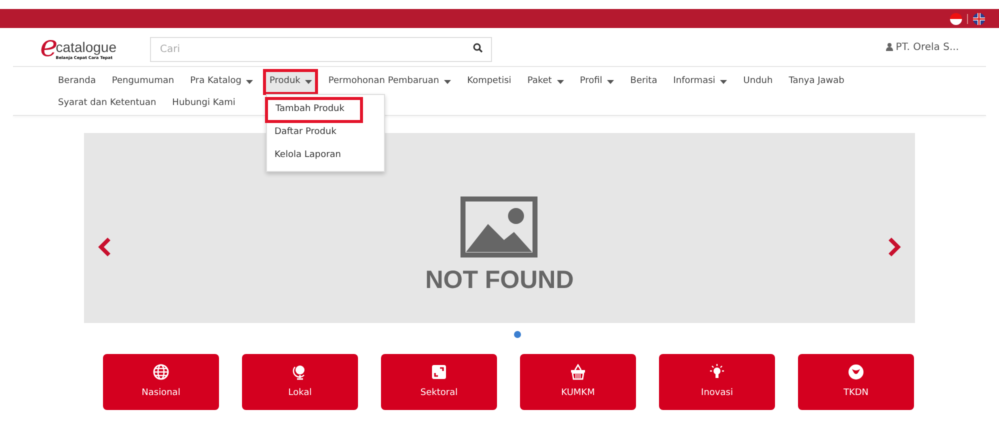 The image size is (999, 430). What do you see at coordinates (979, 18) in the screenshot?
I see `uk-flag-icon` at bounding box center [979, 18].